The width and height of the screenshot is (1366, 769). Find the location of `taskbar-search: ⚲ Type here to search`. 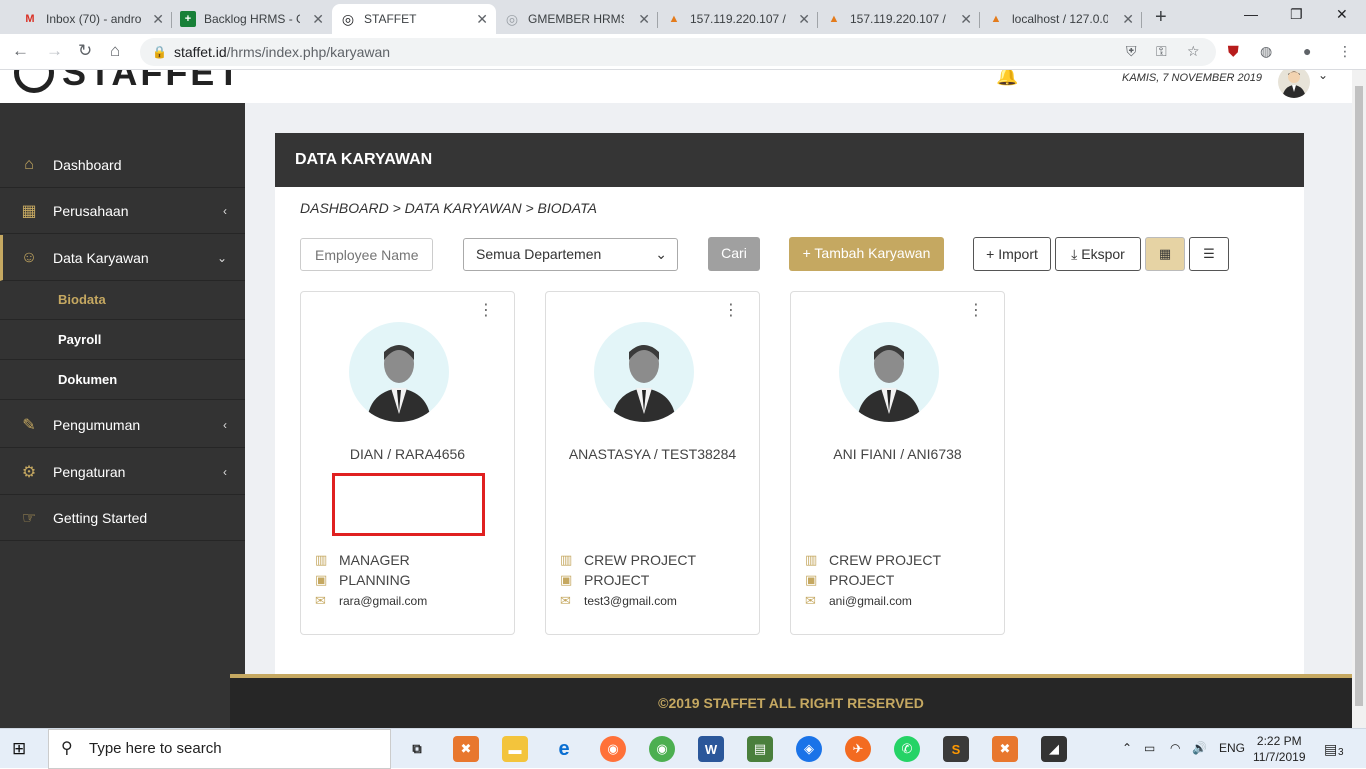

taskbar-search: ⚲ Type here to search is located at coordinates (219, 749).